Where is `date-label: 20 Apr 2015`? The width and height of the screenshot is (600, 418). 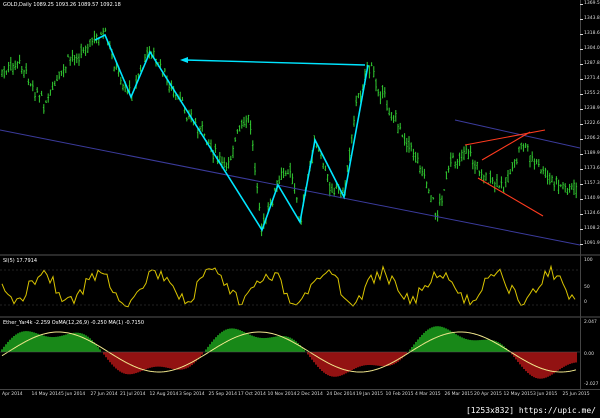
date-label: 20 Apr 2015 is located at coordinates (488, 394).